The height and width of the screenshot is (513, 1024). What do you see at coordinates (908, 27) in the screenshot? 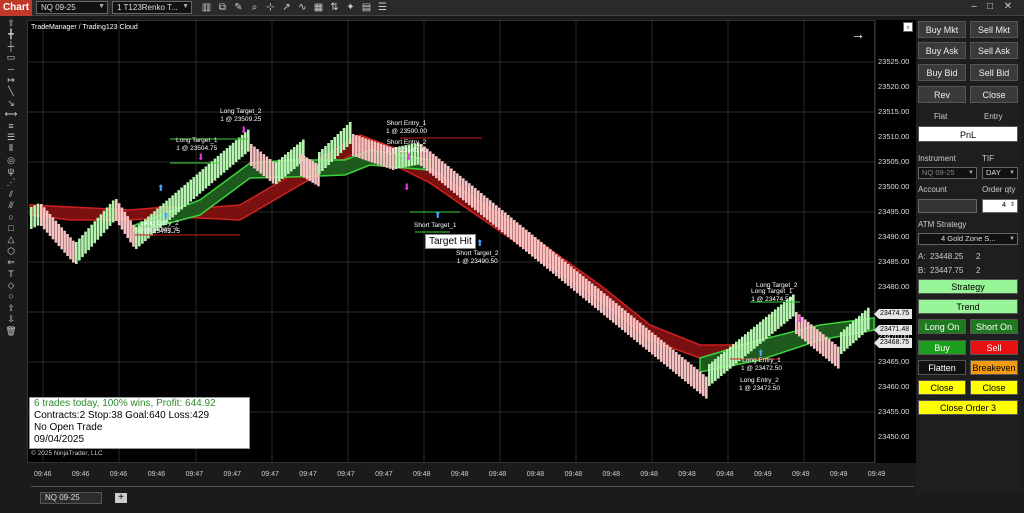
I see `chart-trader-toggle-icon: ▫` at bounding box center [908, 27].